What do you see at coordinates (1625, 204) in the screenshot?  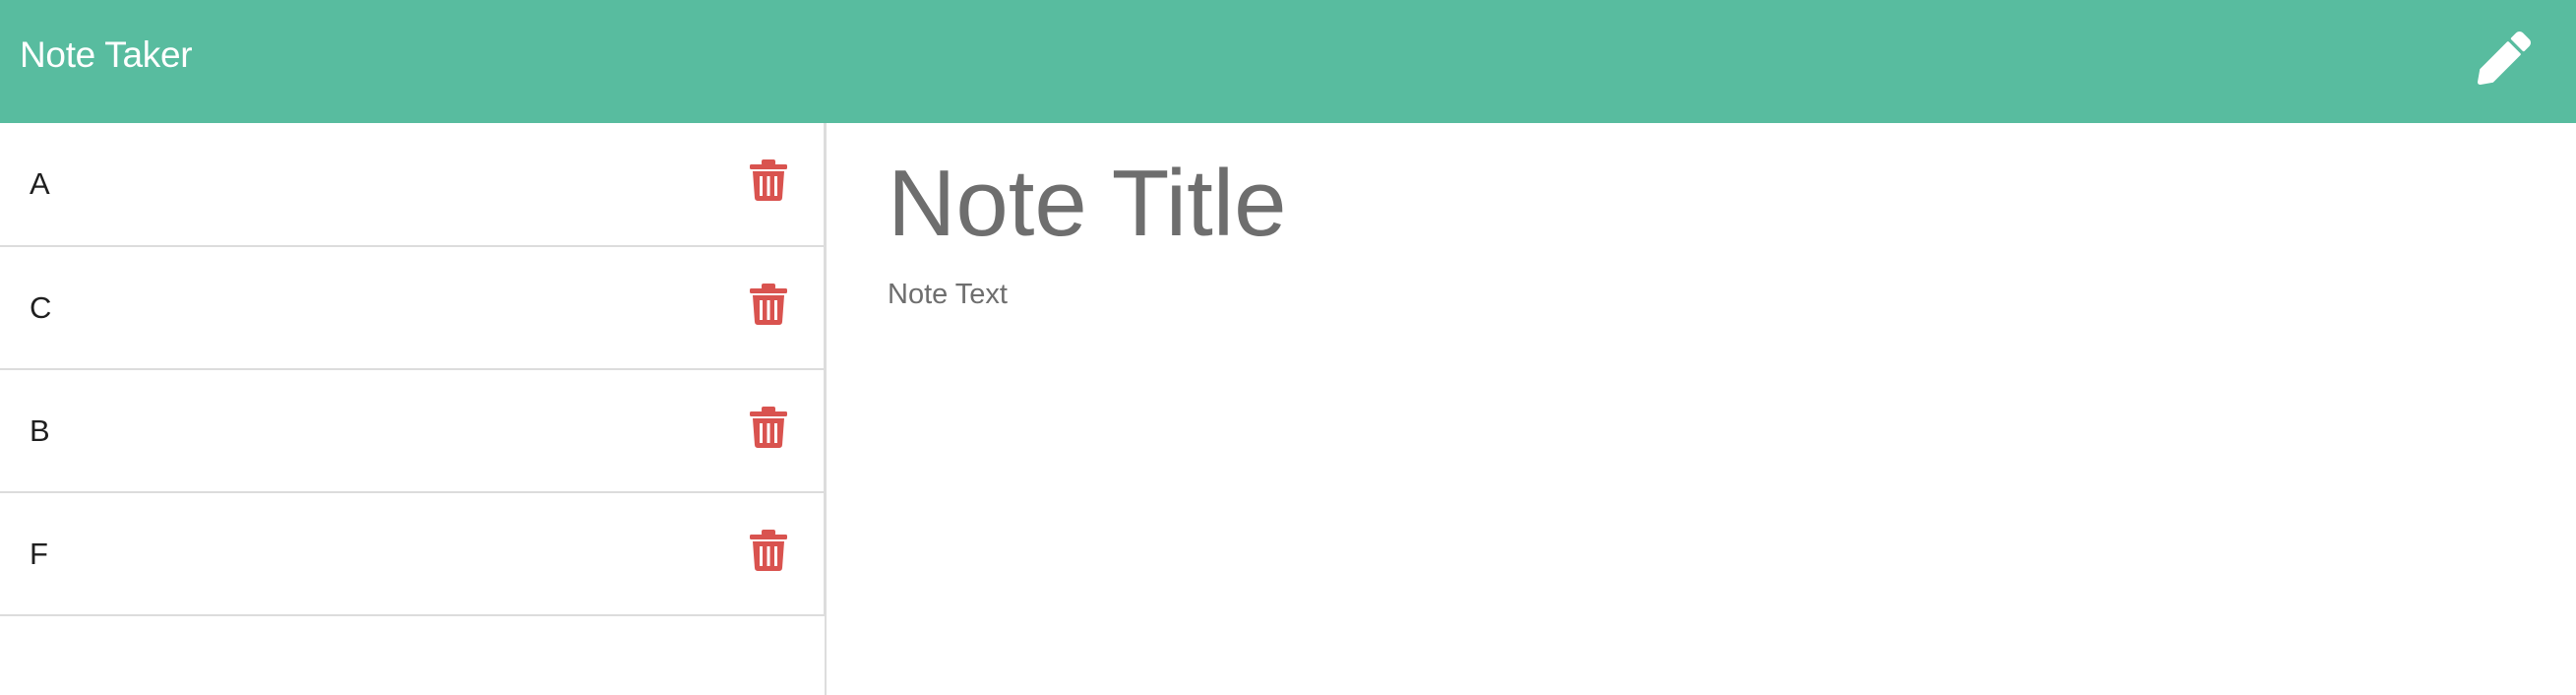 I see `note-title-input` at bounding box center [1625, 204].